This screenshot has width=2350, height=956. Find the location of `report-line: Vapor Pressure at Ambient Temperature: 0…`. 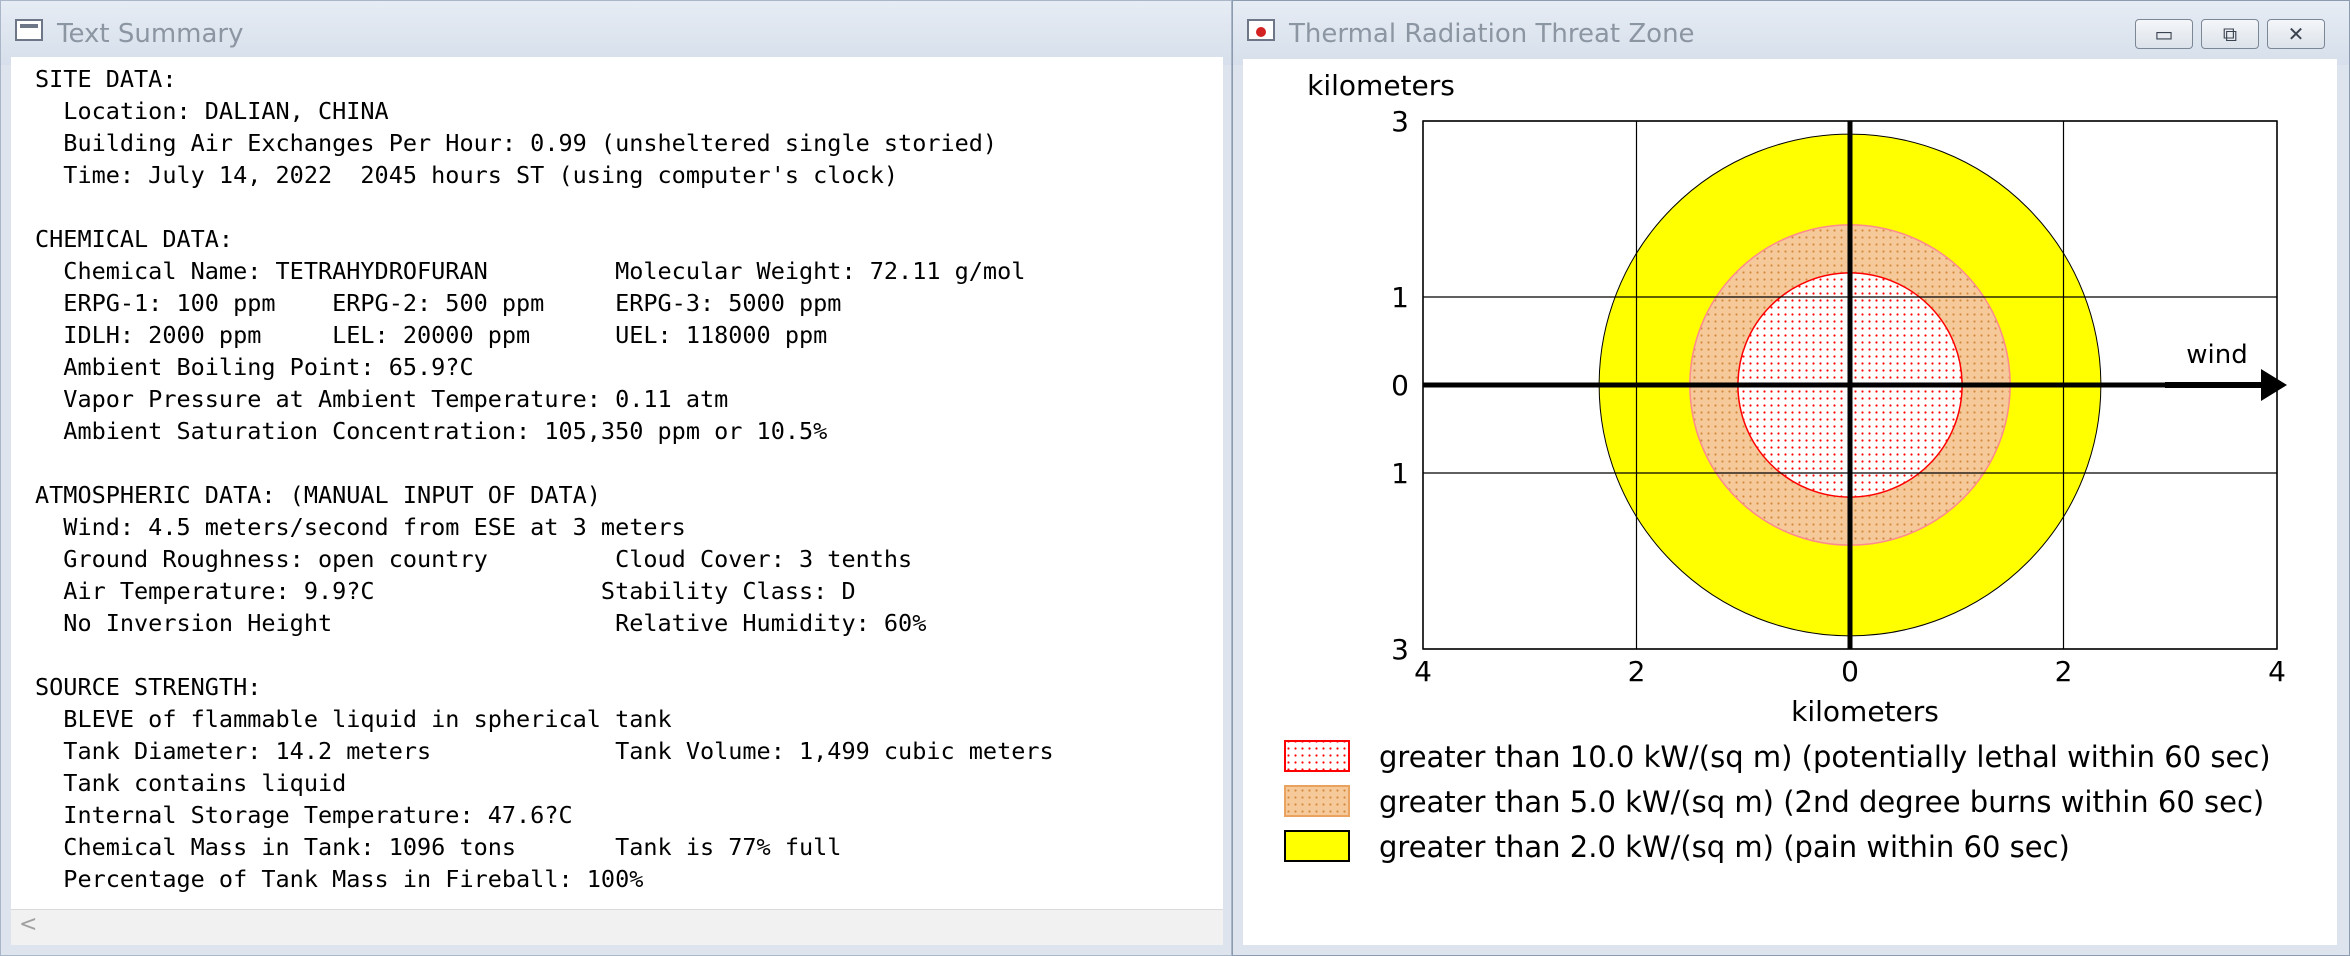

report-line: Vapor Pressure at Ambient Temperature: 0… is located at coordinates (396, 399).